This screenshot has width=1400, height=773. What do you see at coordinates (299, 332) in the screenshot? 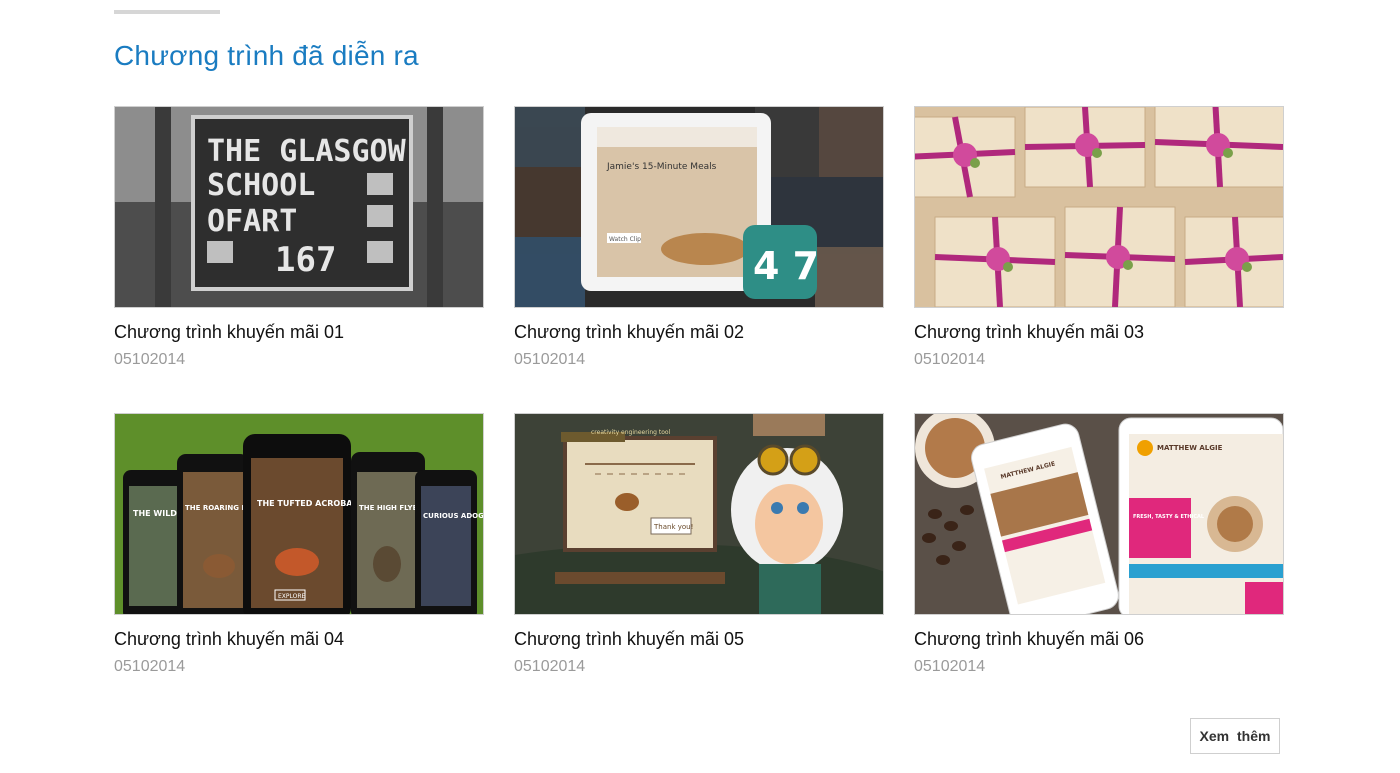
I see `promo-title: Chương trình khuyến mãi 01` at bounding box center [299, 332].